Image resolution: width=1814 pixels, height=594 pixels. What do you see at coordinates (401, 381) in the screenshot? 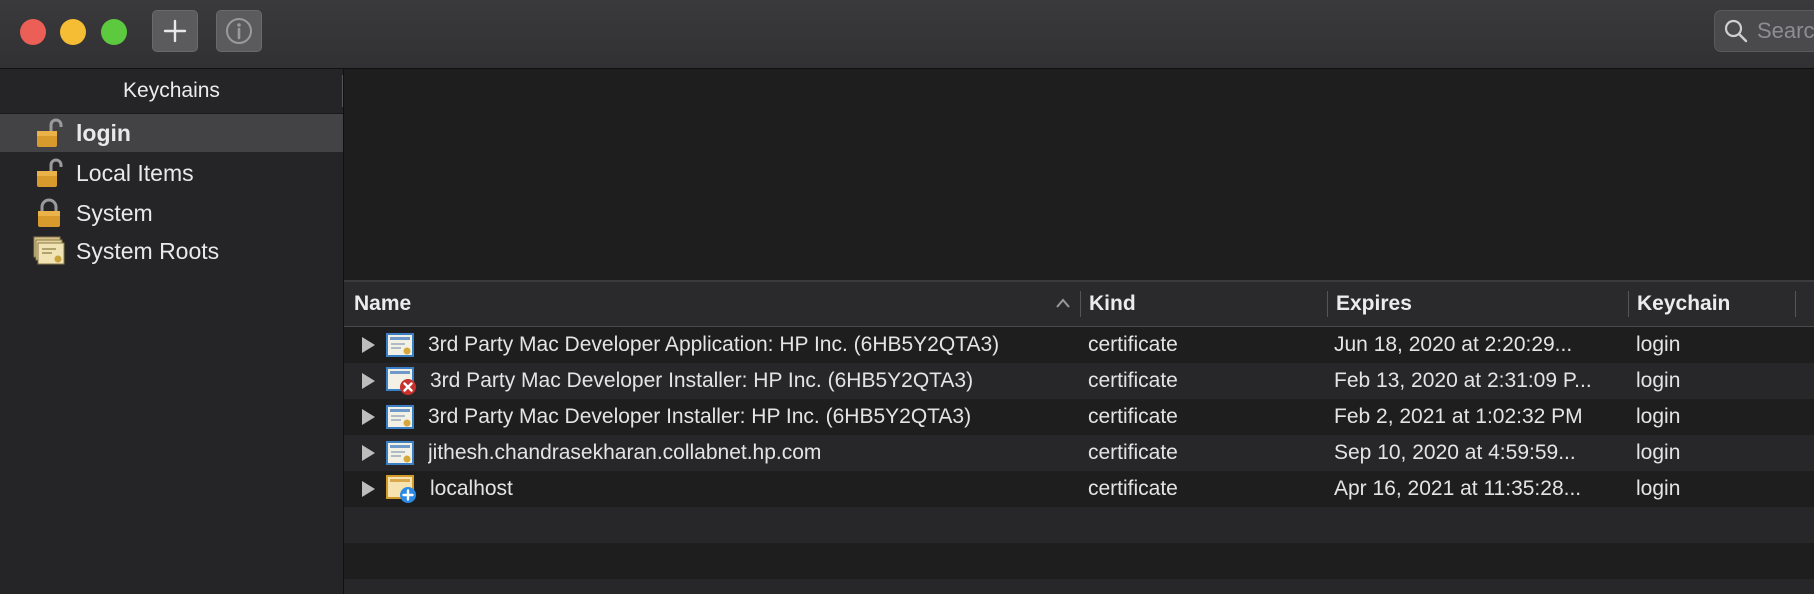
I see `certificate-invalid-icon` at bounding box center [401, 381].